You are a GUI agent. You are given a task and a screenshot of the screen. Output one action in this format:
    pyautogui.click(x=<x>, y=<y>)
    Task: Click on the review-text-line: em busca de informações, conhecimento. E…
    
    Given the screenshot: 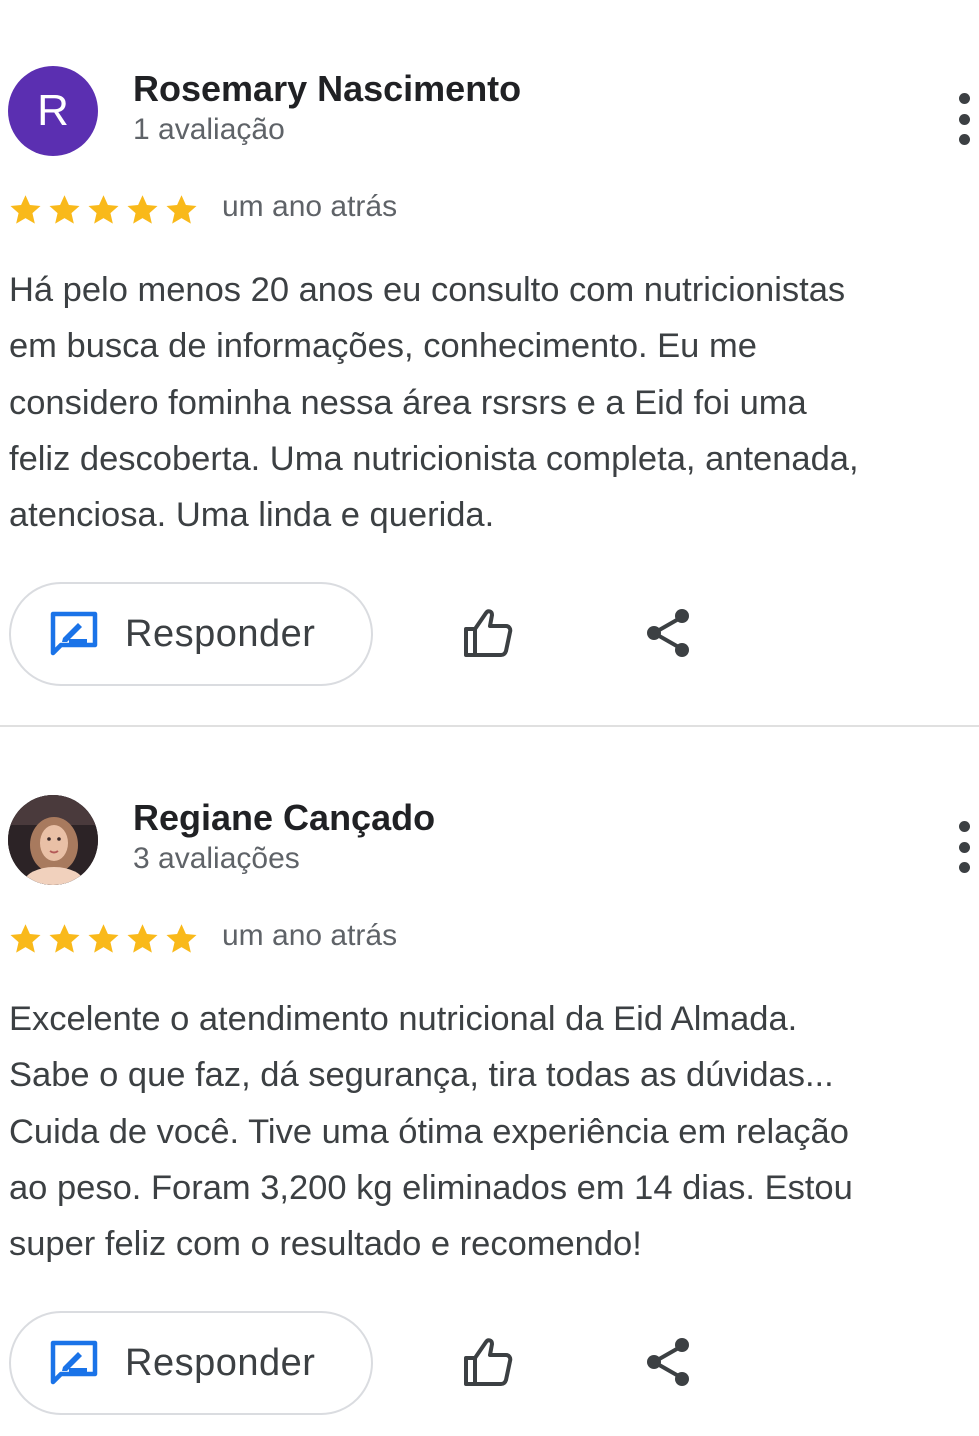 What is the action you would take?
    pyautogui.click(x=383, y=346)
    